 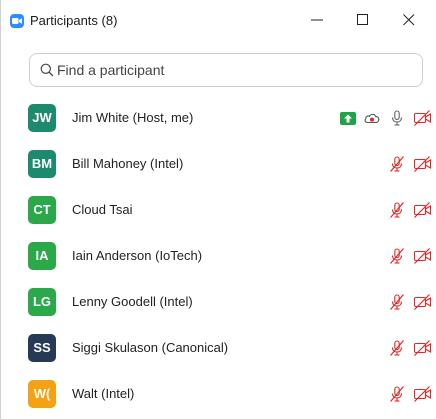 What do you see at coordinates (42, 302) in the screenshot?
I see `avatar: LG` at bounding box center [42, 302].